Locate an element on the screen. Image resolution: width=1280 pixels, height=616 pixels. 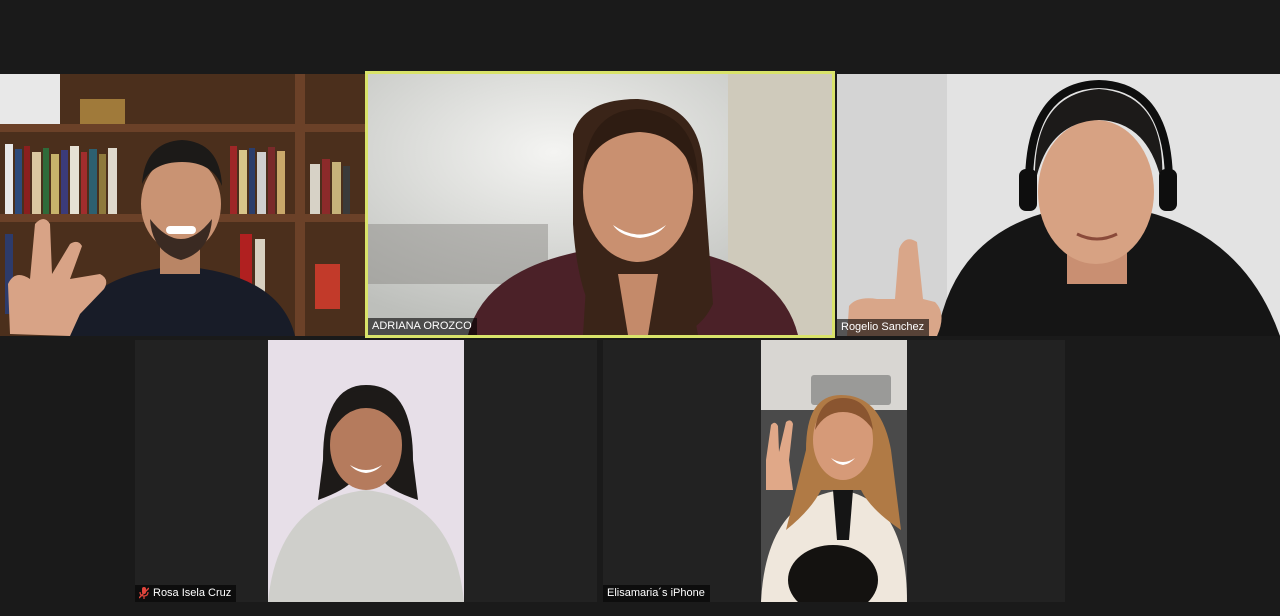
participant-name: Elisamaria´s iPhone is located at coordinates (656, 593).